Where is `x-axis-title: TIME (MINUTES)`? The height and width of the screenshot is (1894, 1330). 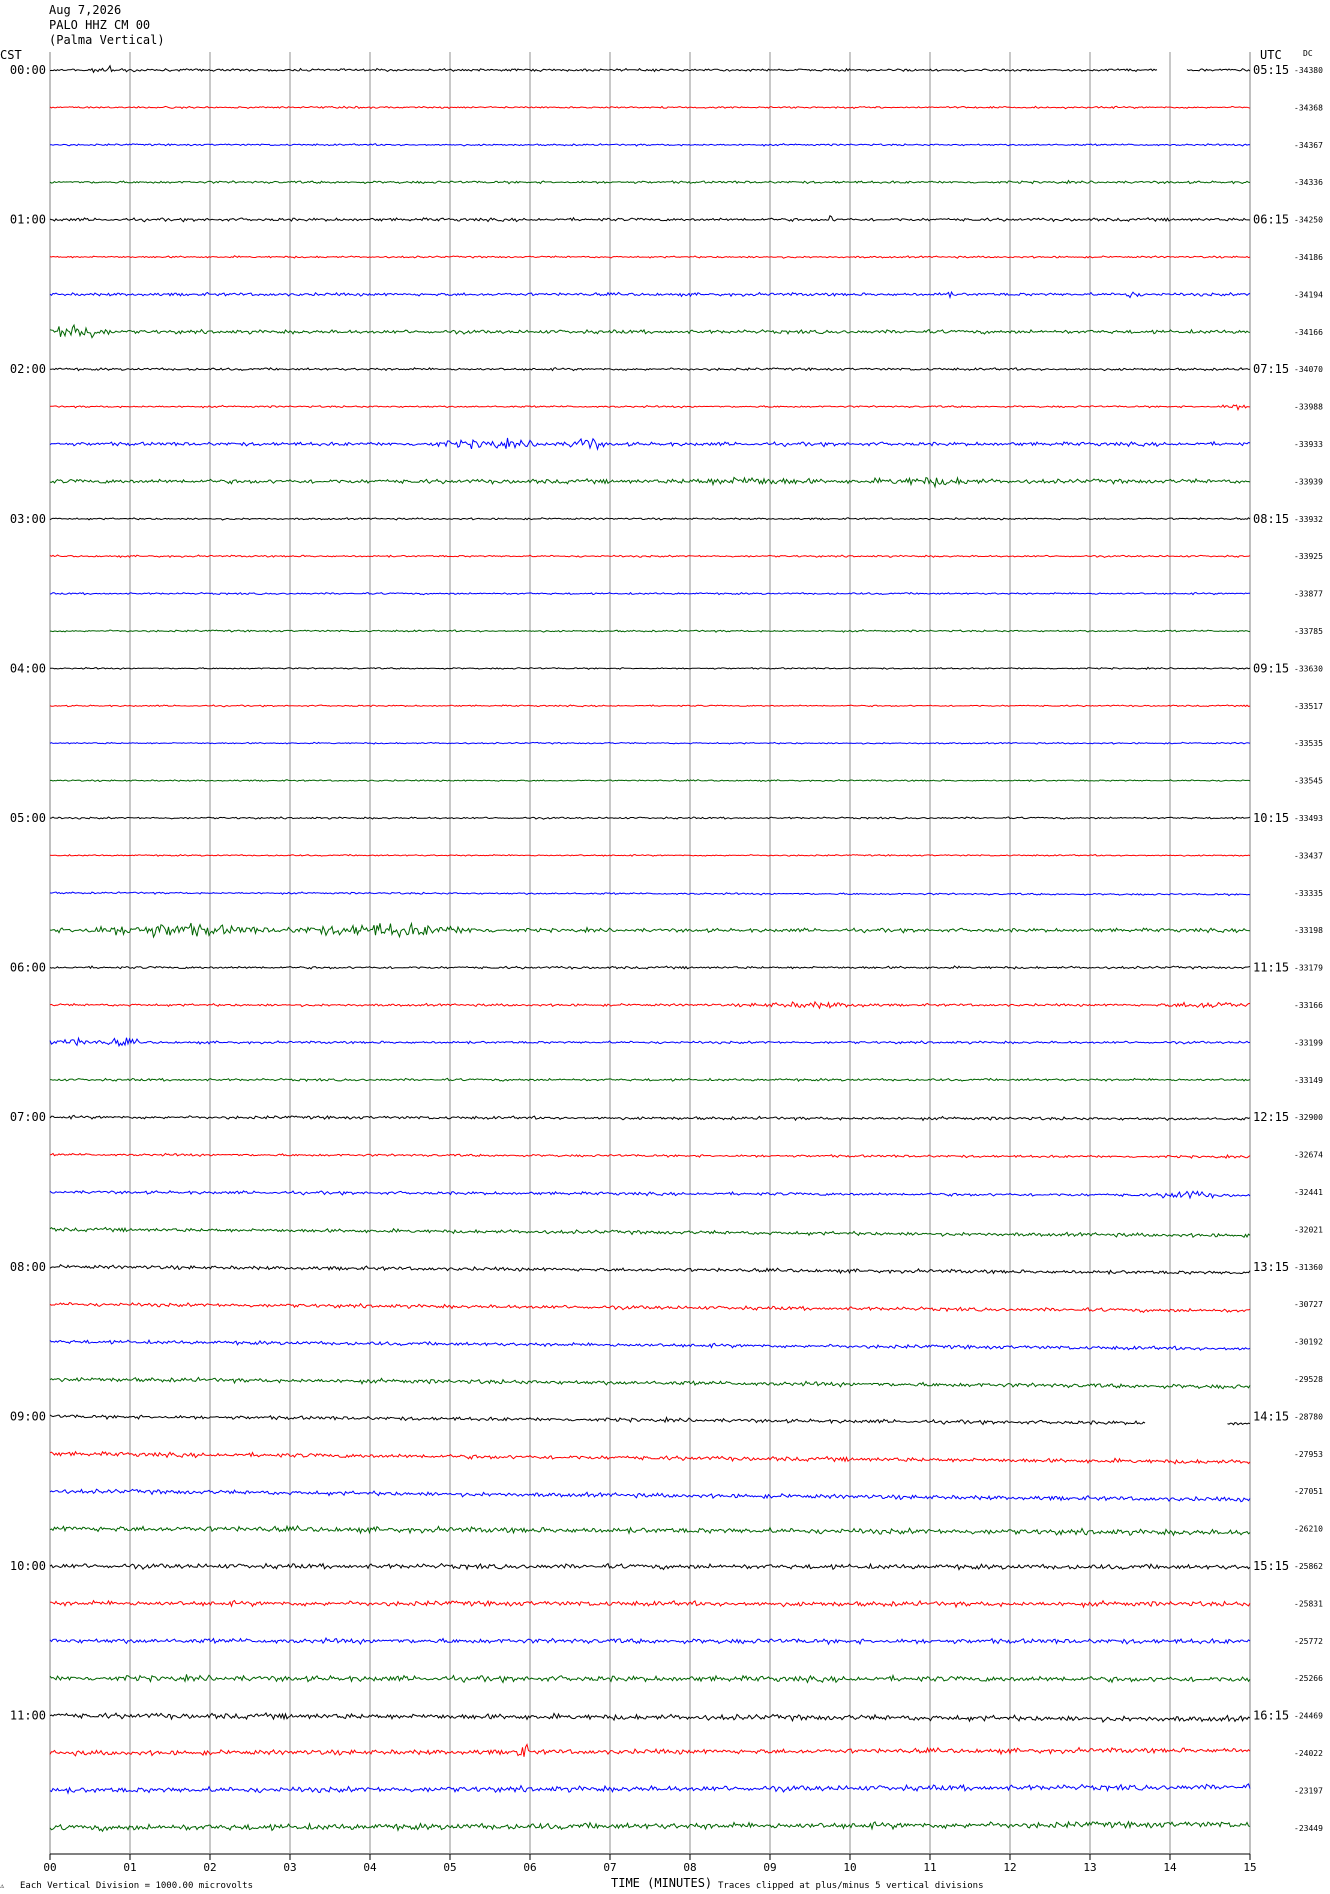 x-axis-title: TIME (MINUTES) is located at coordinates (661, 1883).